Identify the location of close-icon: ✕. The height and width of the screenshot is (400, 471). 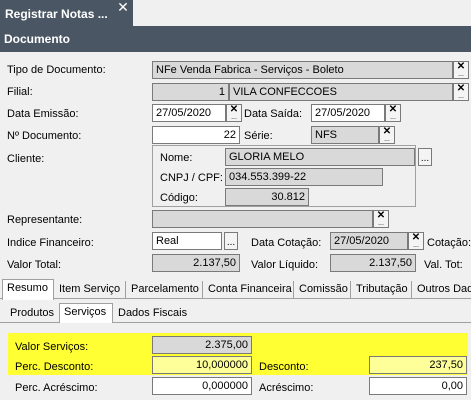
(123, 7).